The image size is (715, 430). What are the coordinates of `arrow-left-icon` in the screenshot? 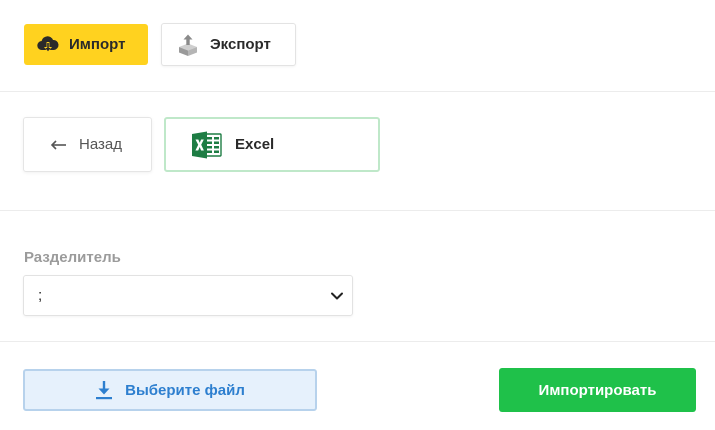 It's located at (59, 144).